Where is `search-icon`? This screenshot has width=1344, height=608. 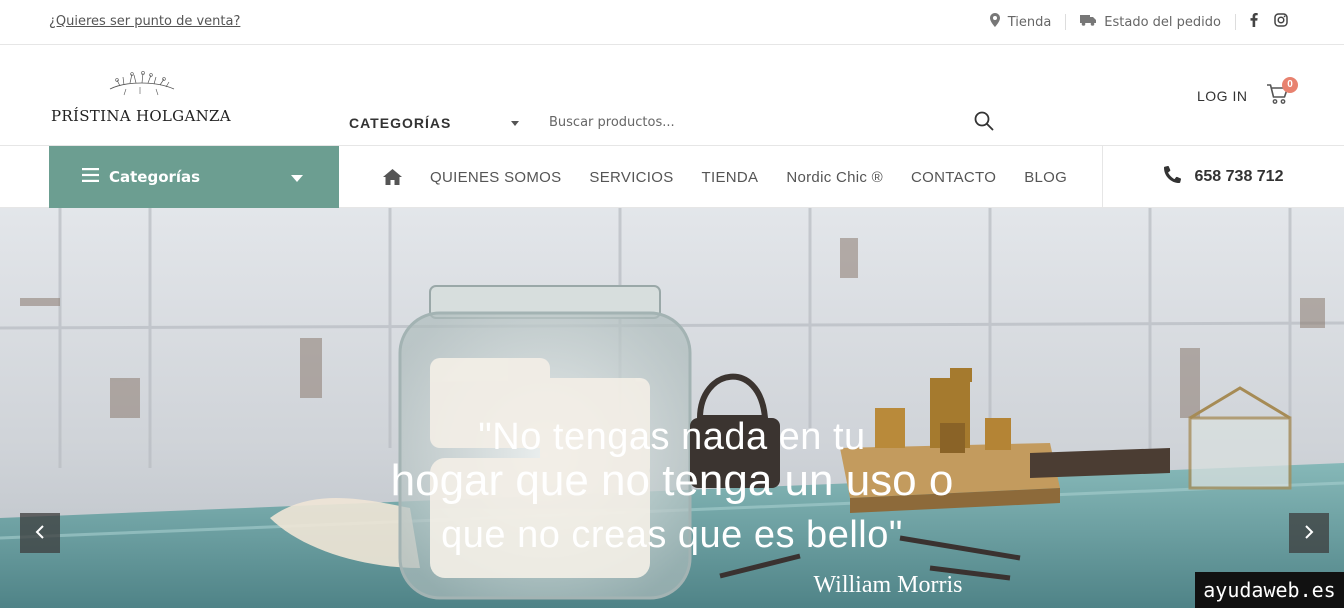 search-icon is located at coordinates (984, 123).